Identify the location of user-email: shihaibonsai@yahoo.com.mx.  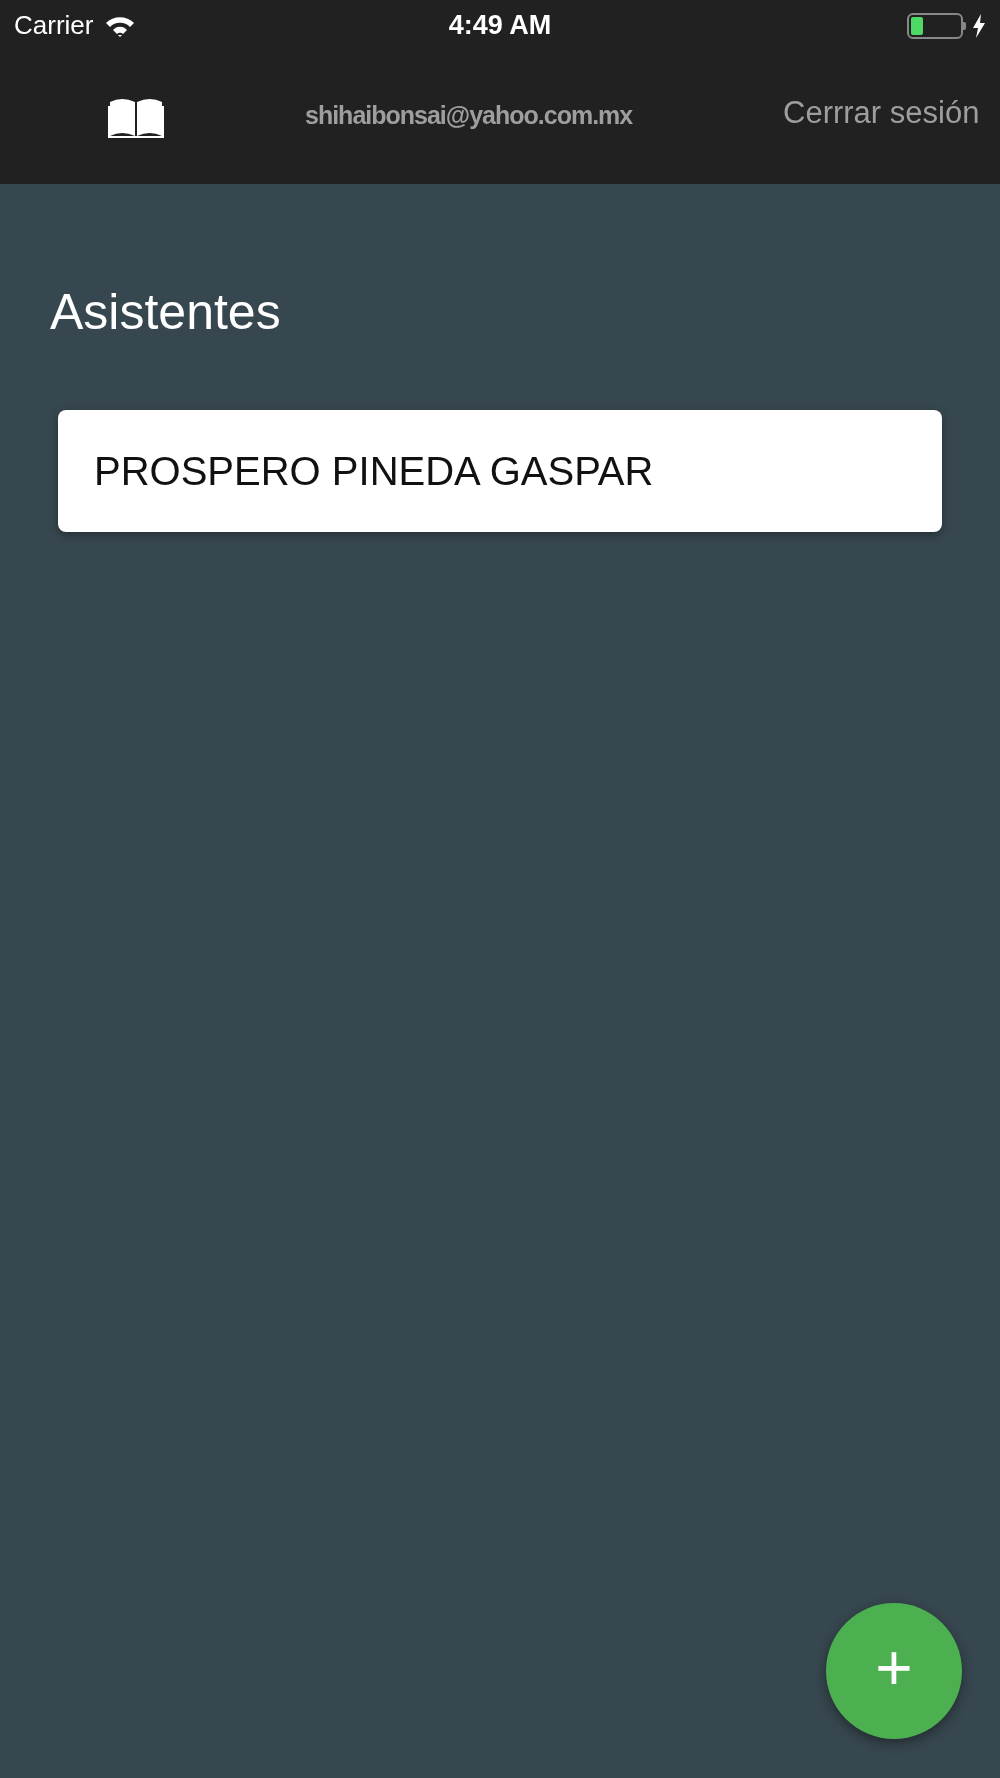
(469, 115).